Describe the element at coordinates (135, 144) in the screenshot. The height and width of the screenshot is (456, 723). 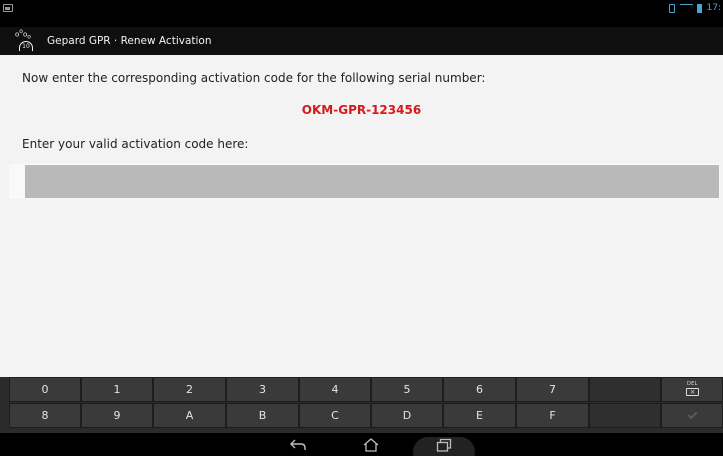
I see `prompt-text: Enter your valid activation code here:` at that location.